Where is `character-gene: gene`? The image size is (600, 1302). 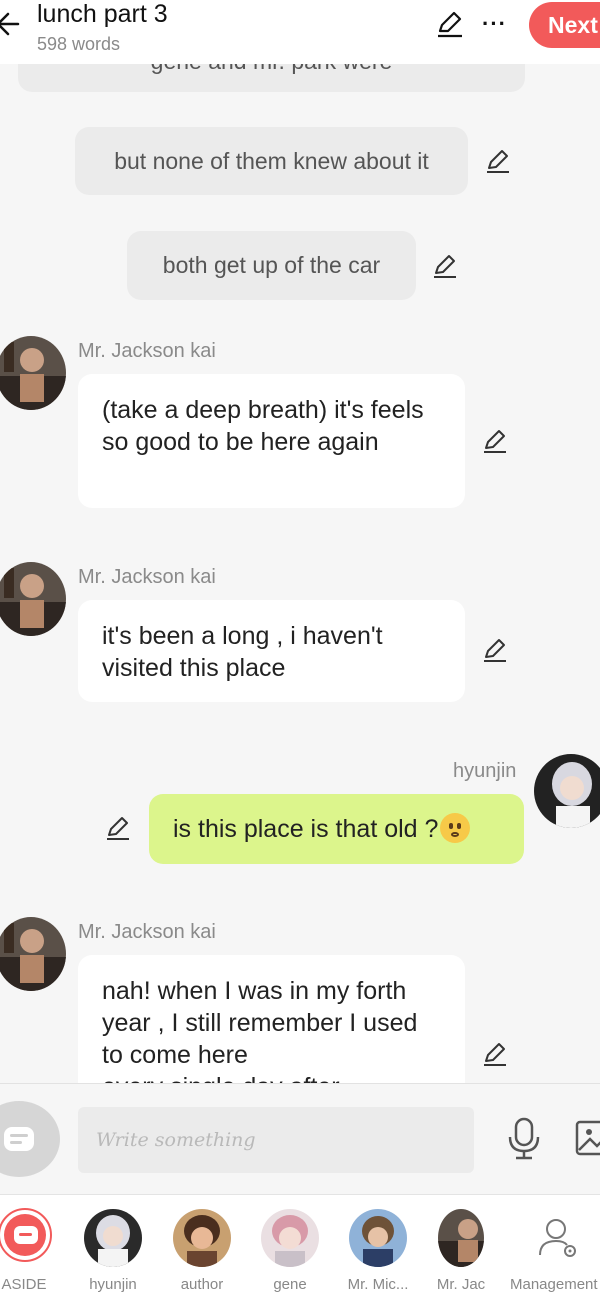 character-gene: gene is located at coordinates (290, 1248).